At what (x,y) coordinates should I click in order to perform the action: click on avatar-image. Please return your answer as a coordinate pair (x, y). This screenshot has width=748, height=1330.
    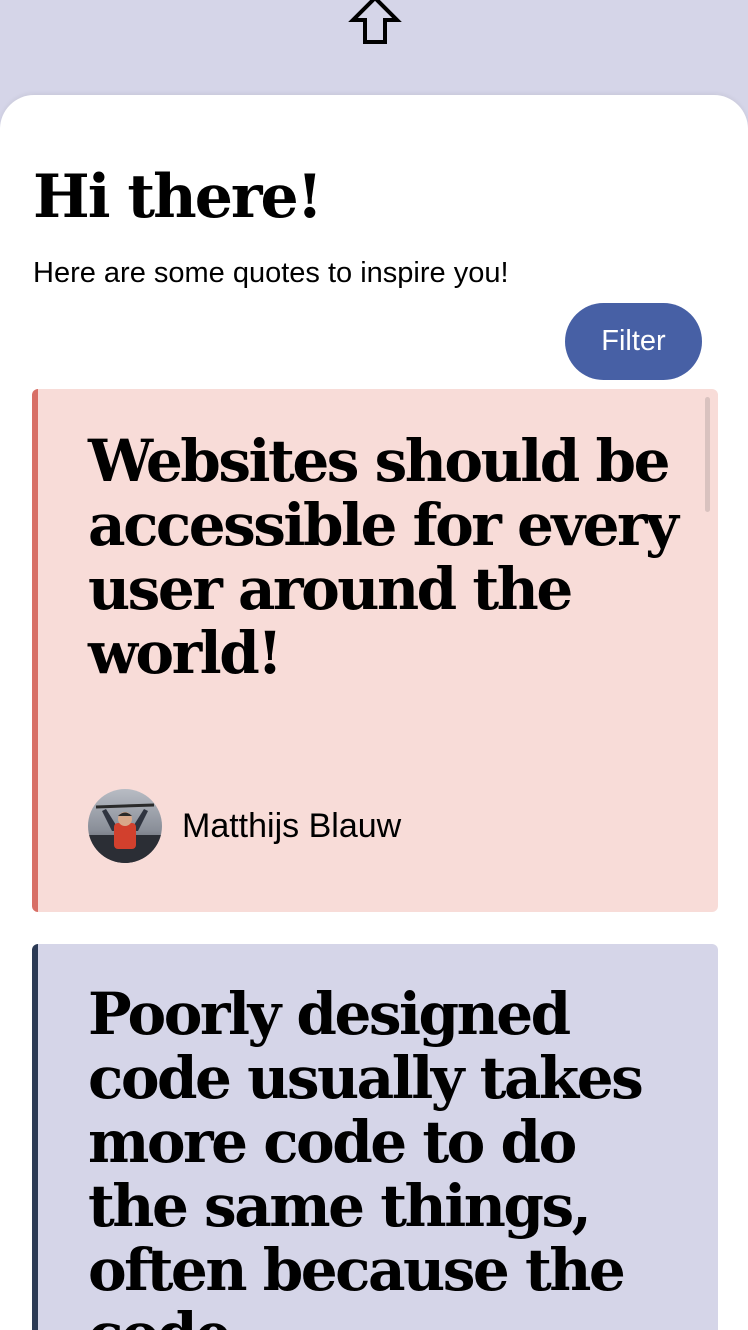
    Looking at the image, I should click on (125, 826).